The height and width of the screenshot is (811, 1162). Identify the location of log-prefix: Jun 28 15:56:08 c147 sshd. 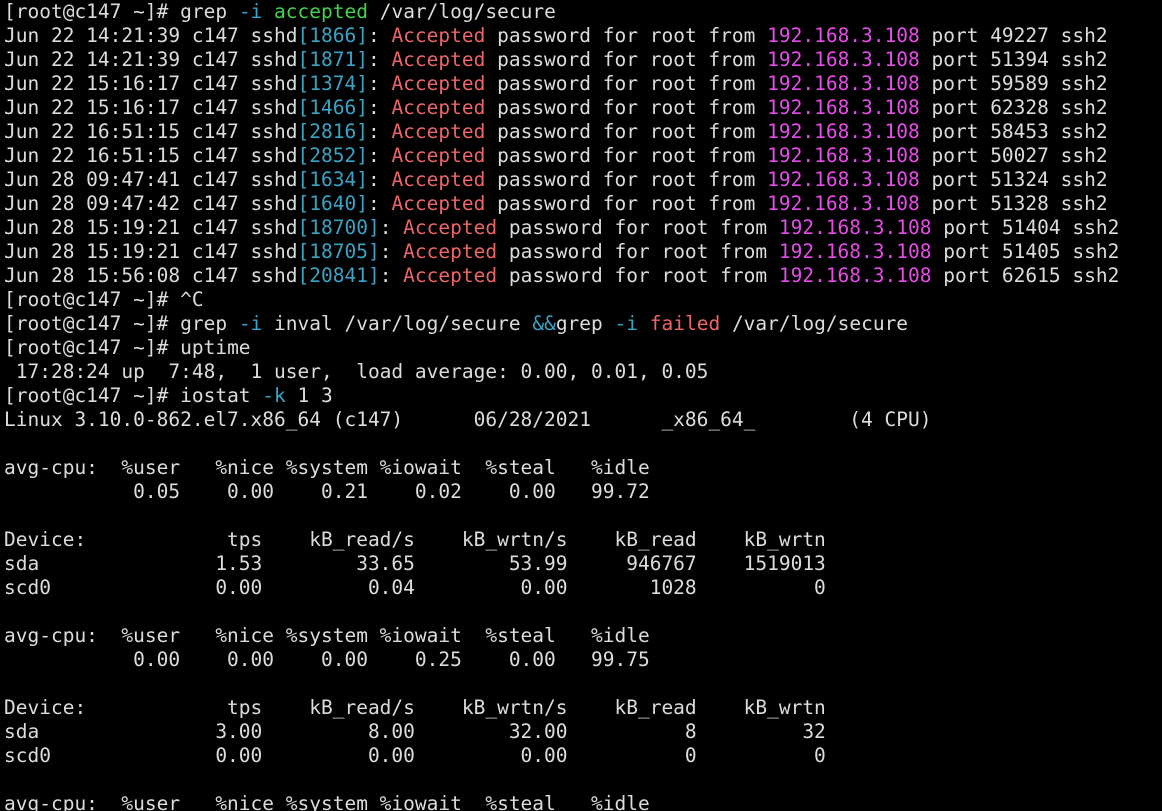
(151, 275).